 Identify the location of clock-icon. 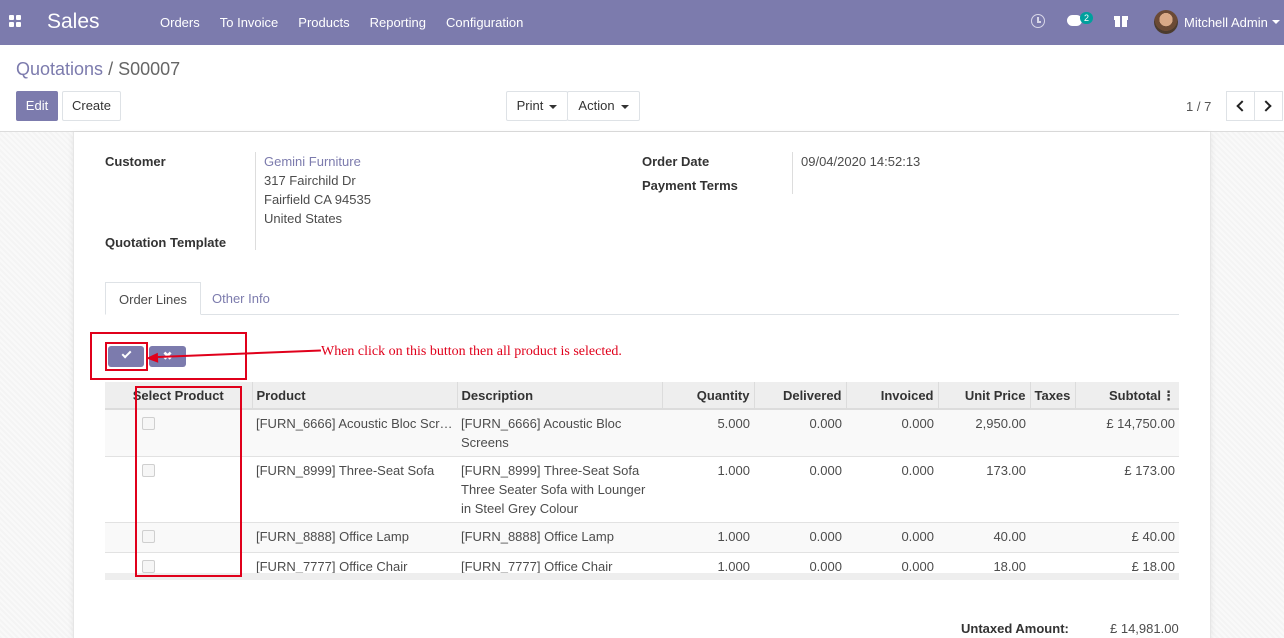
(1038, 21).